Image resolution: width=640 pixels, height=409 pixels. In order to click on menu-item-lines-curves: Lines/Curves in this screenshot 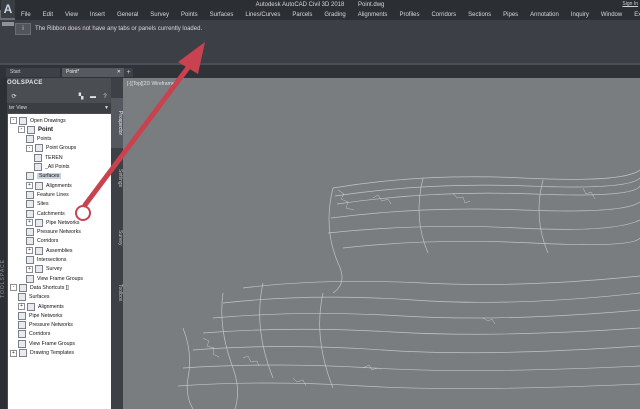, I will do `click(262, 15)`.